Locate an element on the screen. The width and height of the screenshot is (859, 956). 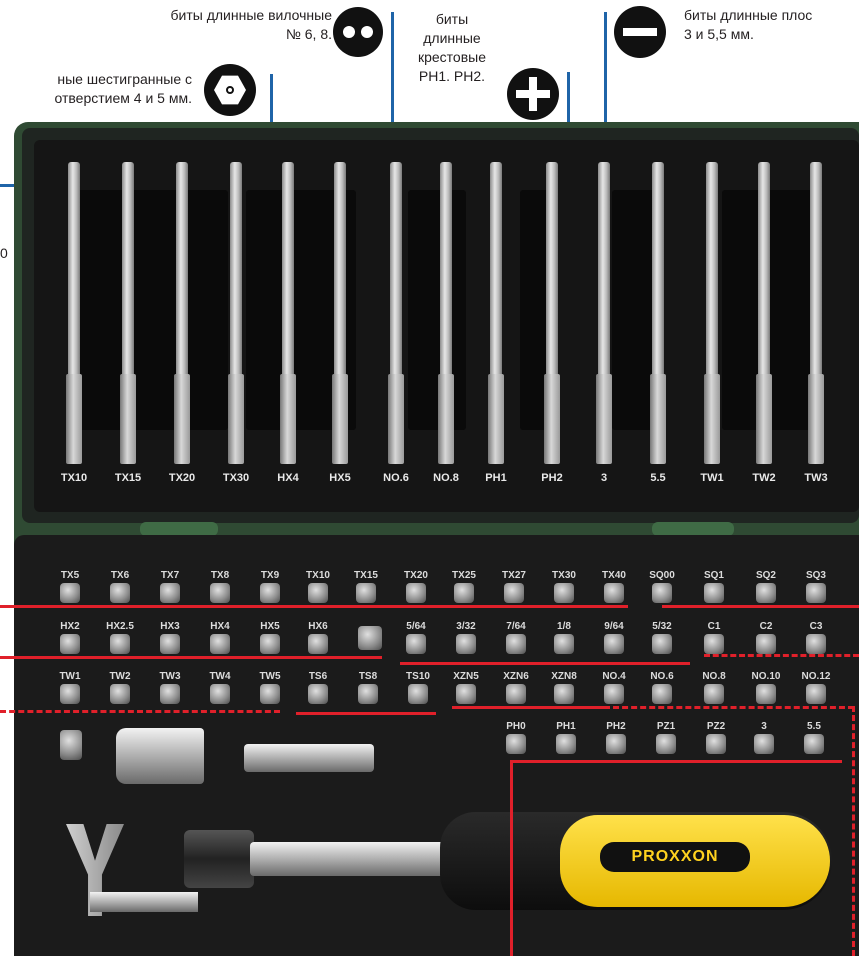
bit-label: TX9 is located at coordinates (270, 575).